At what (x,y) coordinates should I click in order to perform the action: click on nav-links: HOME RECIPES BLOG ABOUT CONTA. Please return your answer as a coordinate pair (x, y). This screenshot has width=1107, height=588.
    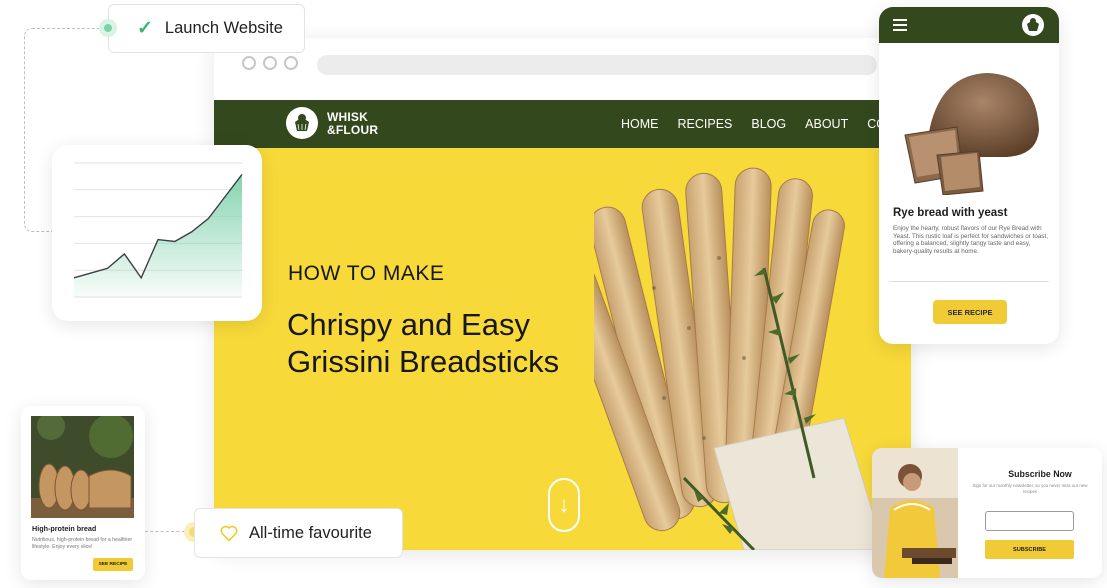
    Looking at the image, I should click on (765, 124).